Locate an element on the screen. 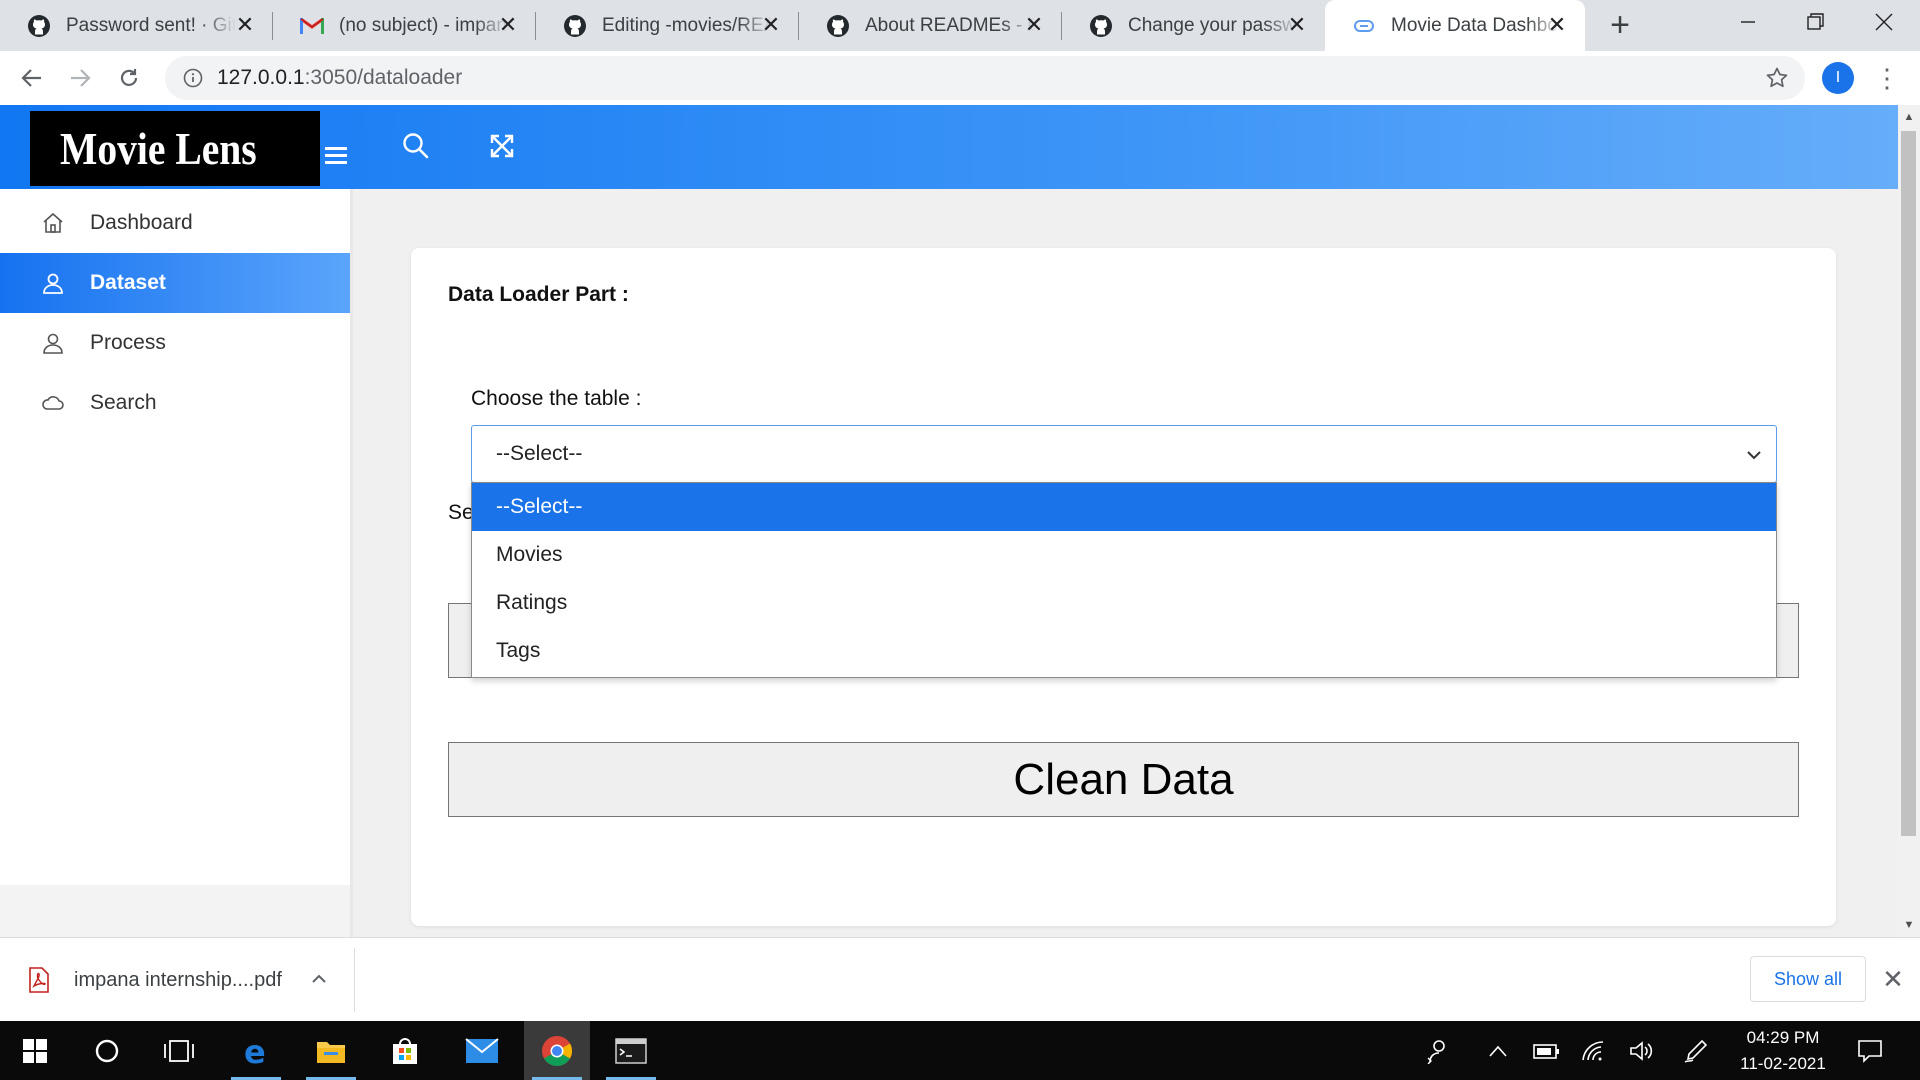 The image size is (1920, 1080). cloud-icon is located at coordinates (53, 403).